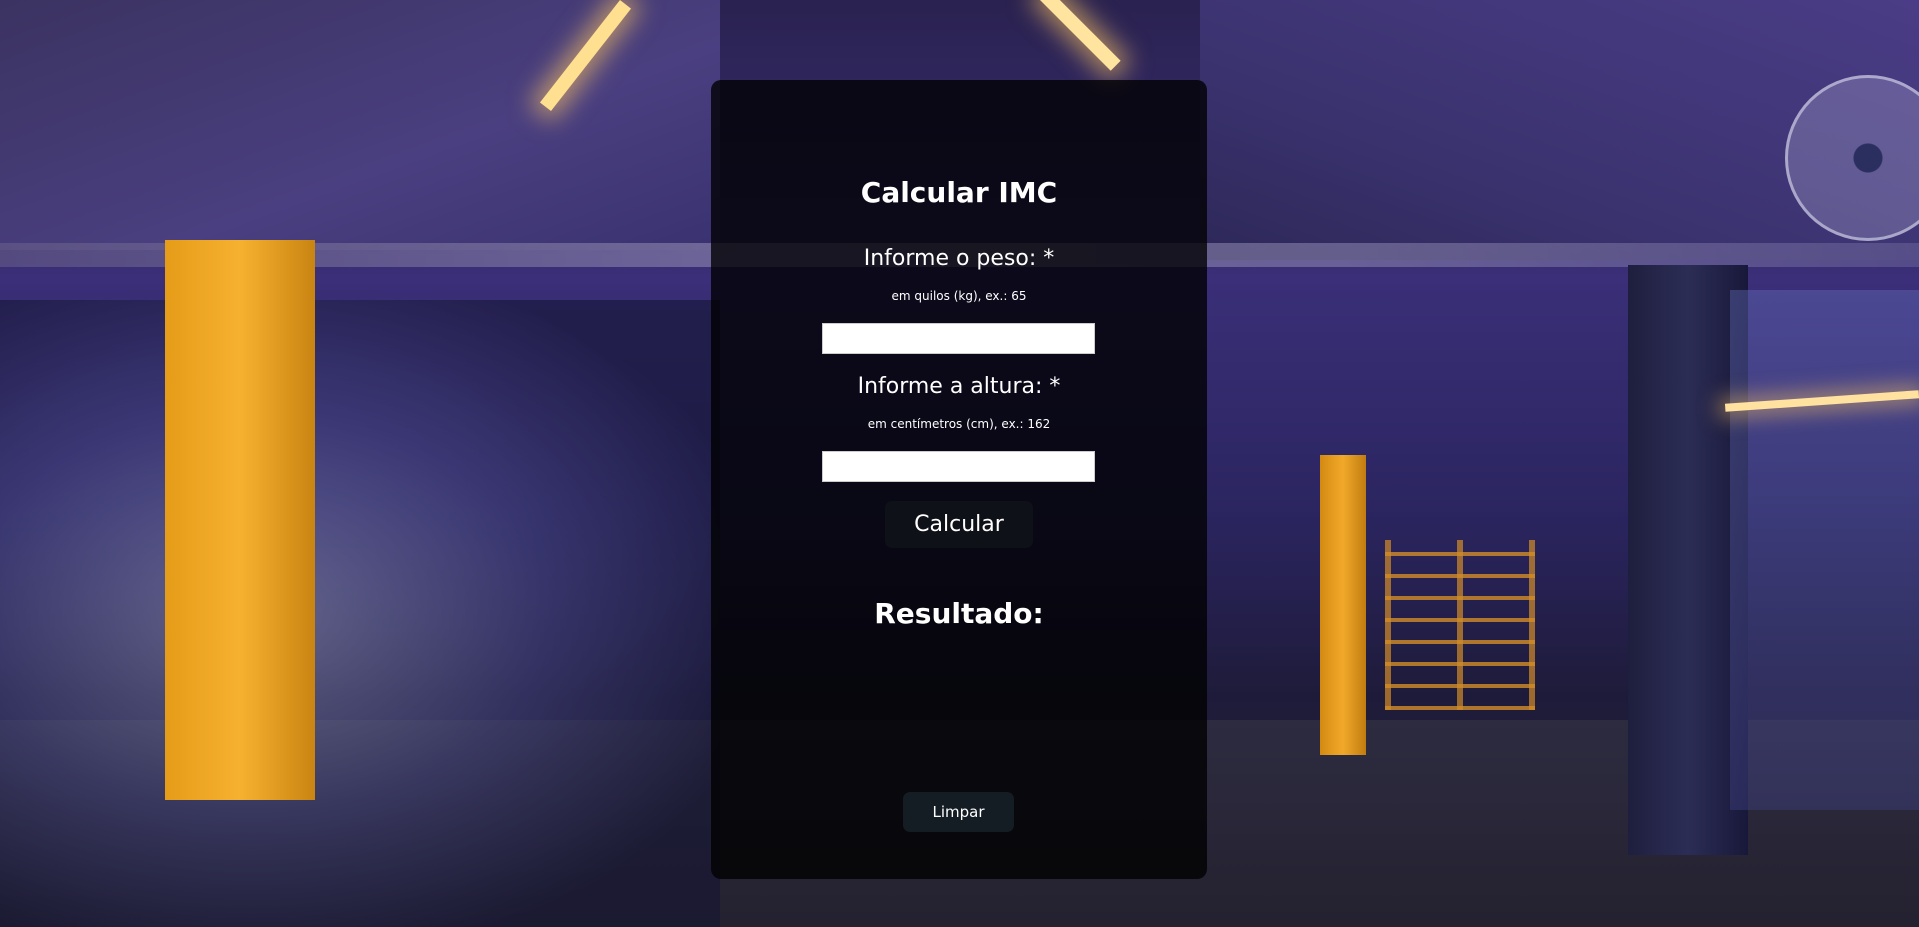  Describe the element at coordinates (959, 192) in the screenshot. I see `form-title: Calcular IMC` at that location.